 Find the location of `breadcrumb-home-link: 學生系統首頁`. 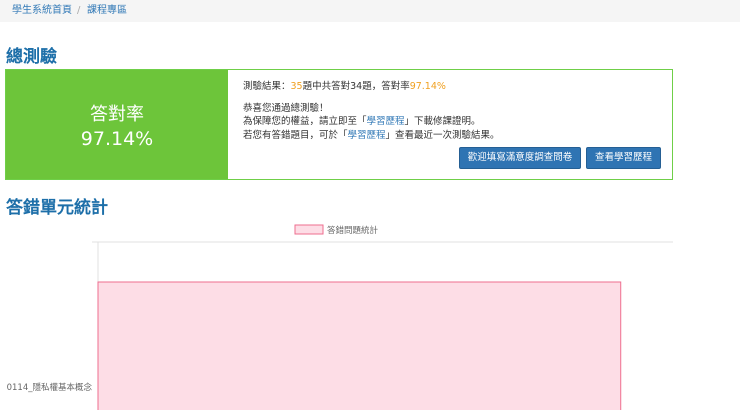

breadcrumb-home-link: 學生系統首頁 is located at coordinates (42, 11).